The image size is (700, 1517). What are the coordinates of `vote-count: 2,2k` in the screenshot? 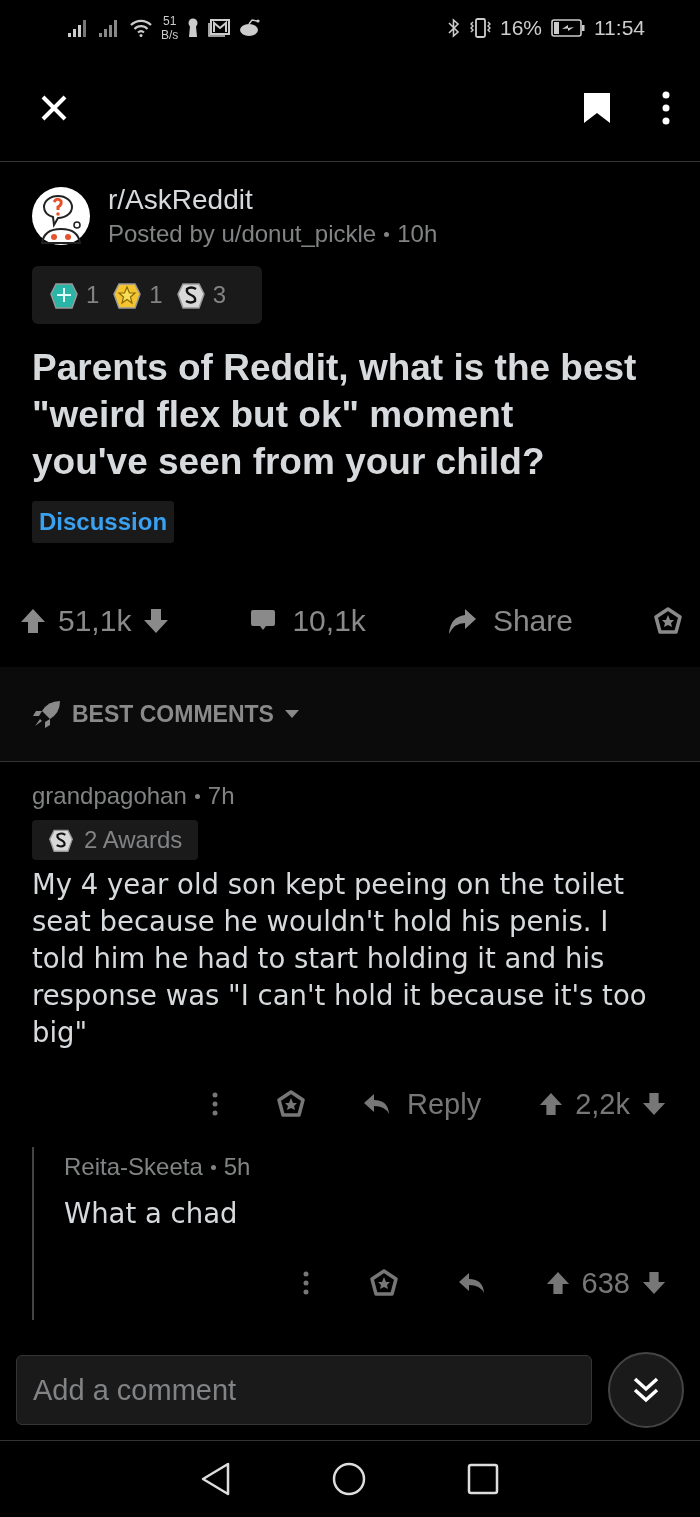 It's located at (602, 1104).